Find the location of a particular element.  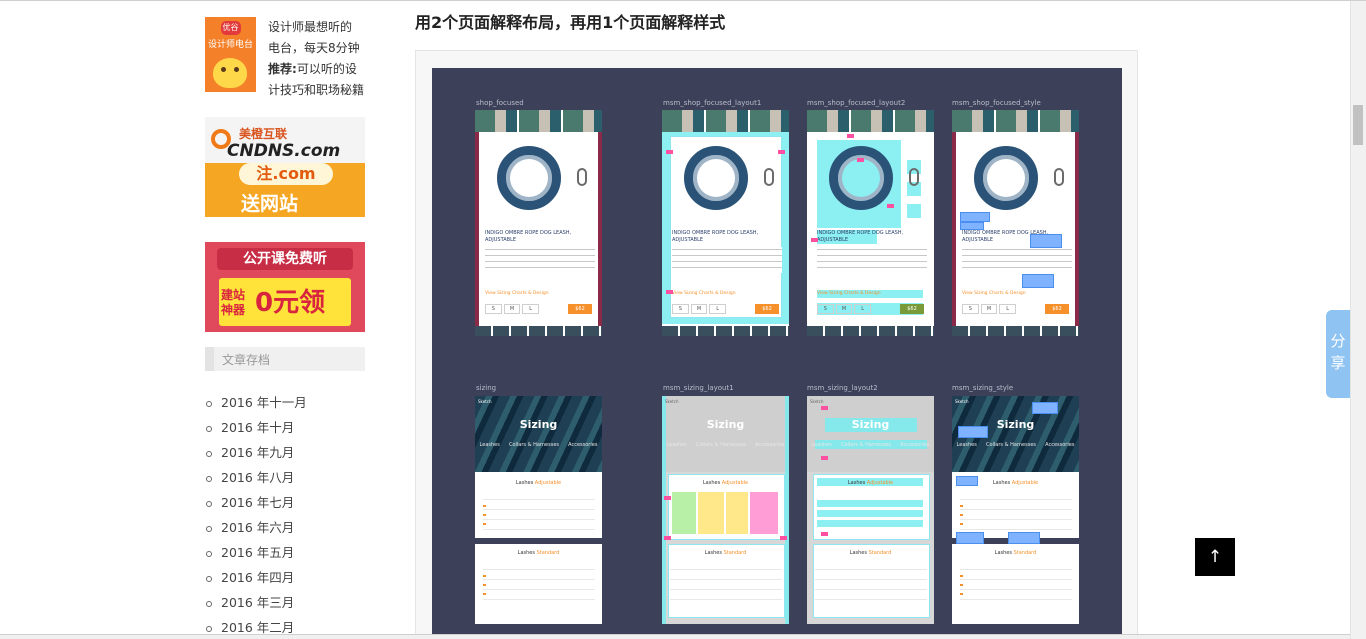

radio-line-2: 电台，每天8分钟 is located at coordinates (314, 48).